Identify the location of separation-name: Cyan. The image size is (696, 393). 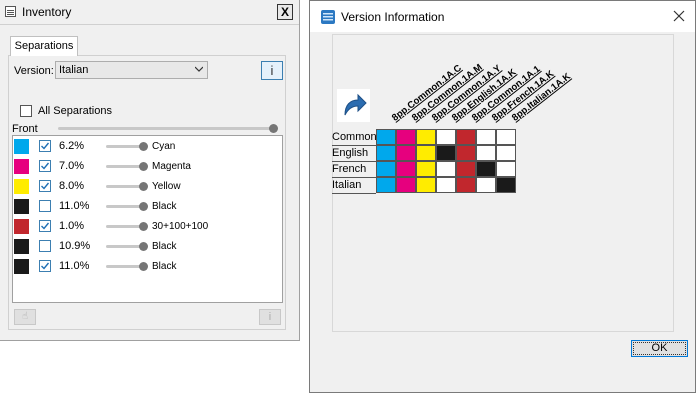
(164, 146).